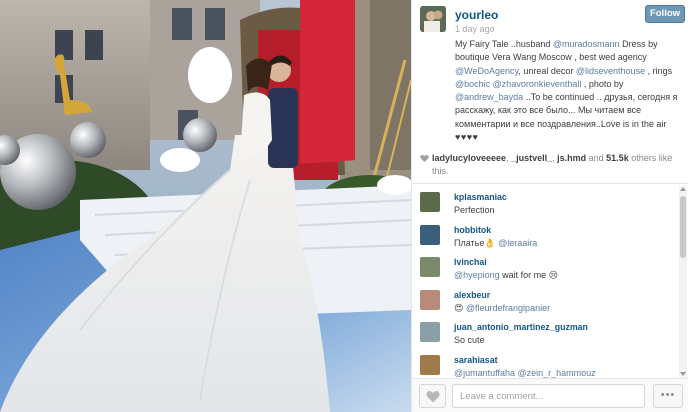  I want to click on liker-link: js.hmd, so click(571, 158).